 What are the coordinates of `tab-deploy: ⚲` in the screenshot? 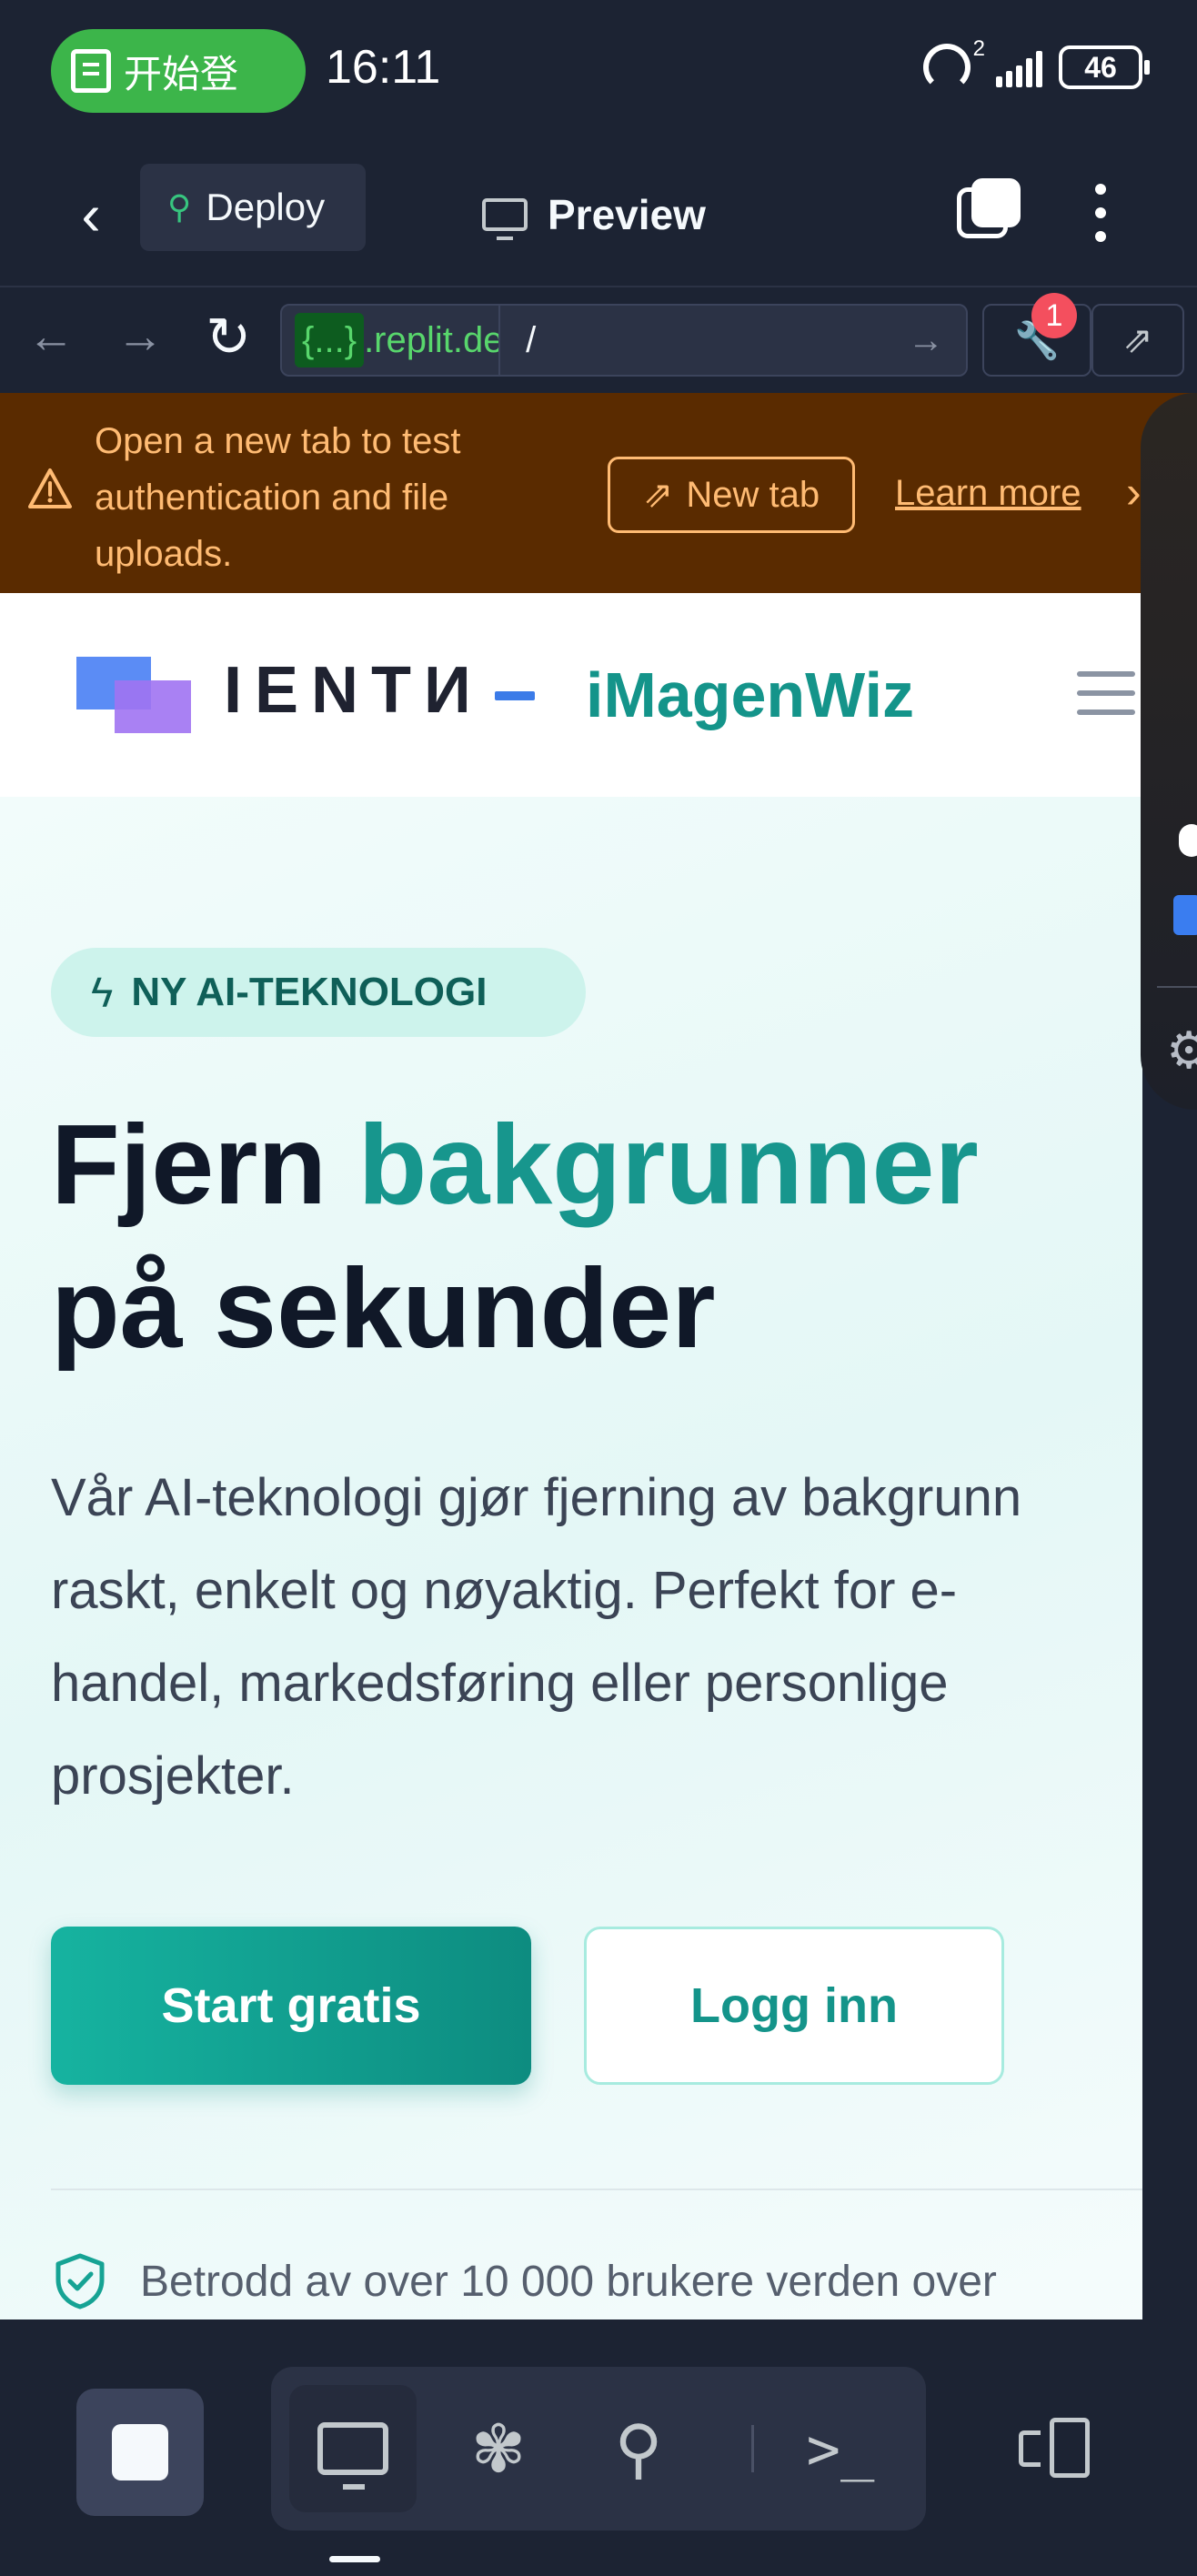 It's located at (638, 2448).